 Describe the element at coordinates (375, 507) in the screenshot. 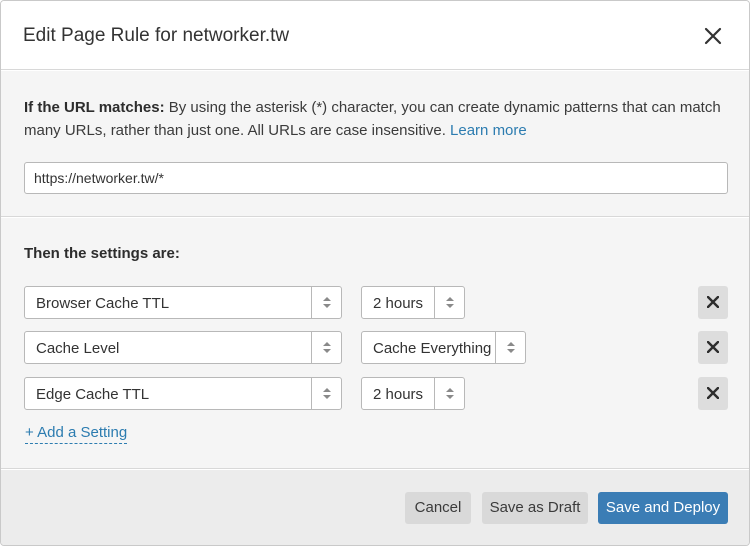

I see `dialog-footer: Cancel Save as Draft Save and Deploy` at that location.